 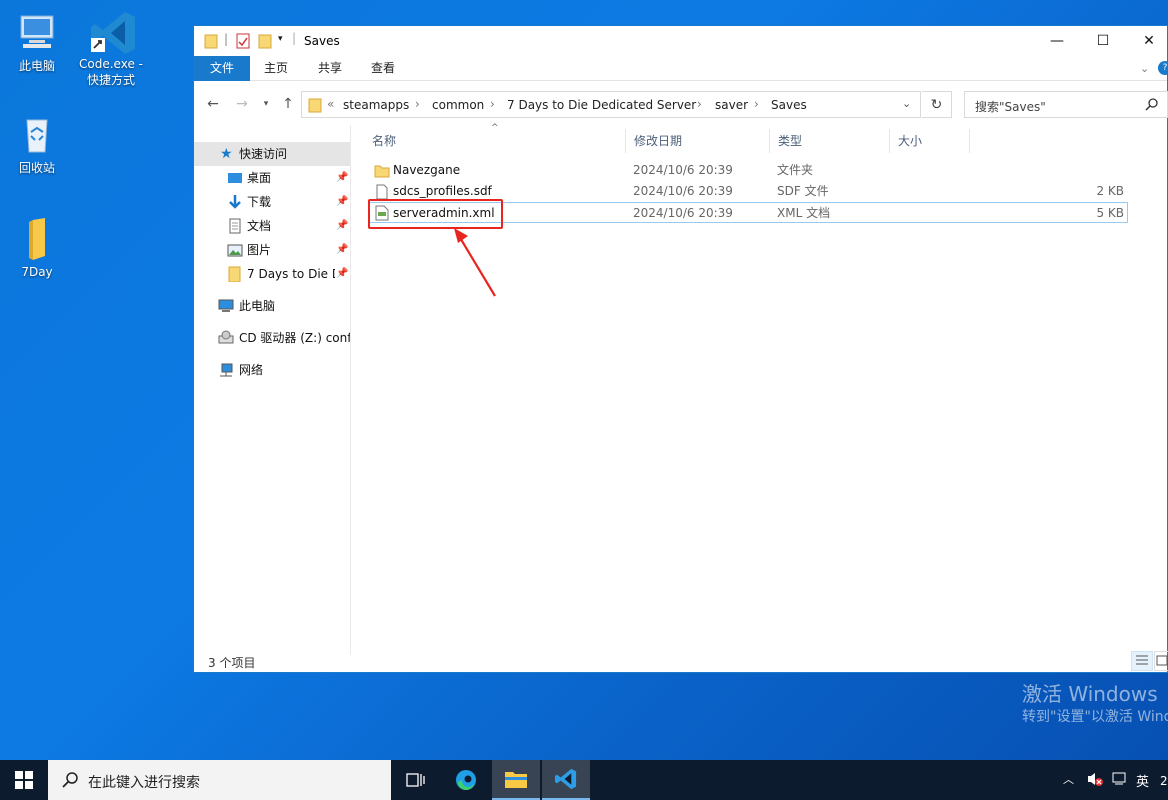 I want to click on desktop-icon-this-pc: 此电脑, so click(x=37, y=42).